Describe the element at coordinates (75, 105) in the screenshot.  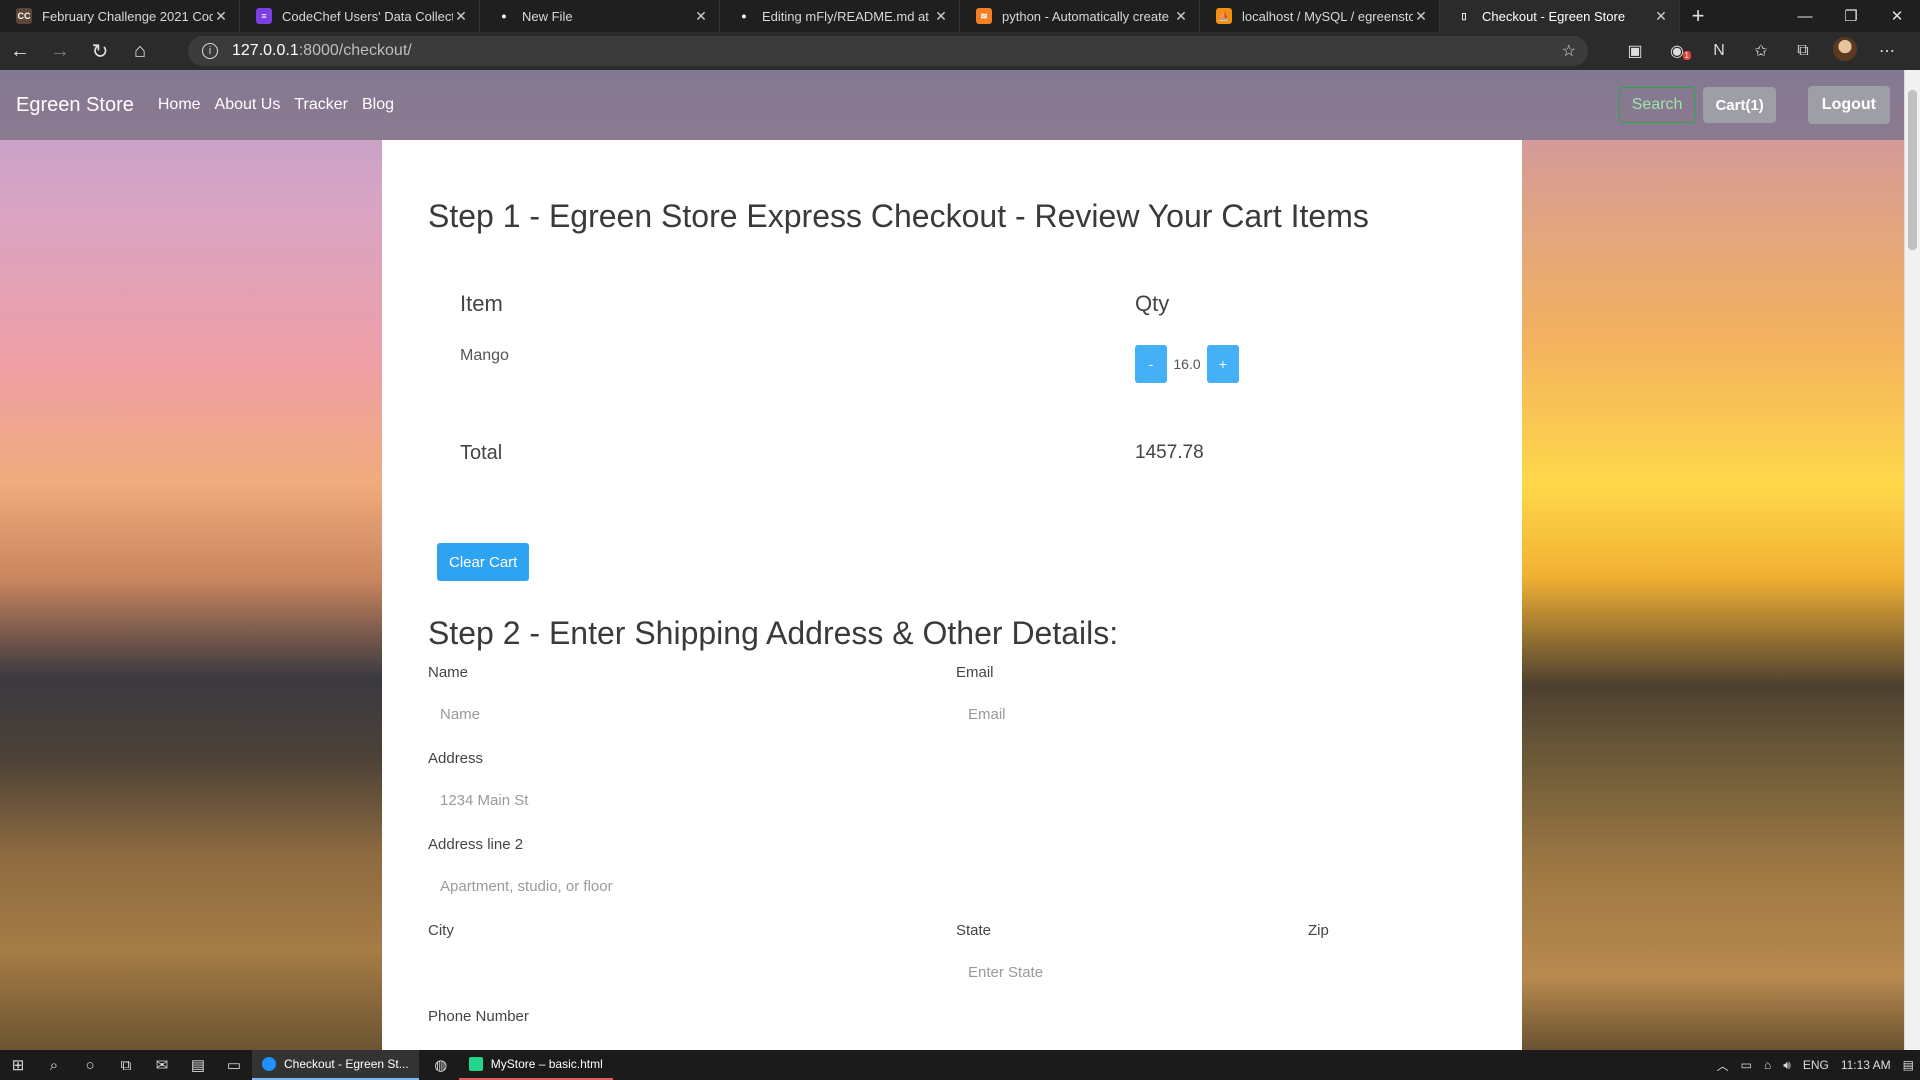
I see `site-brand: Egreen Store` at that location.